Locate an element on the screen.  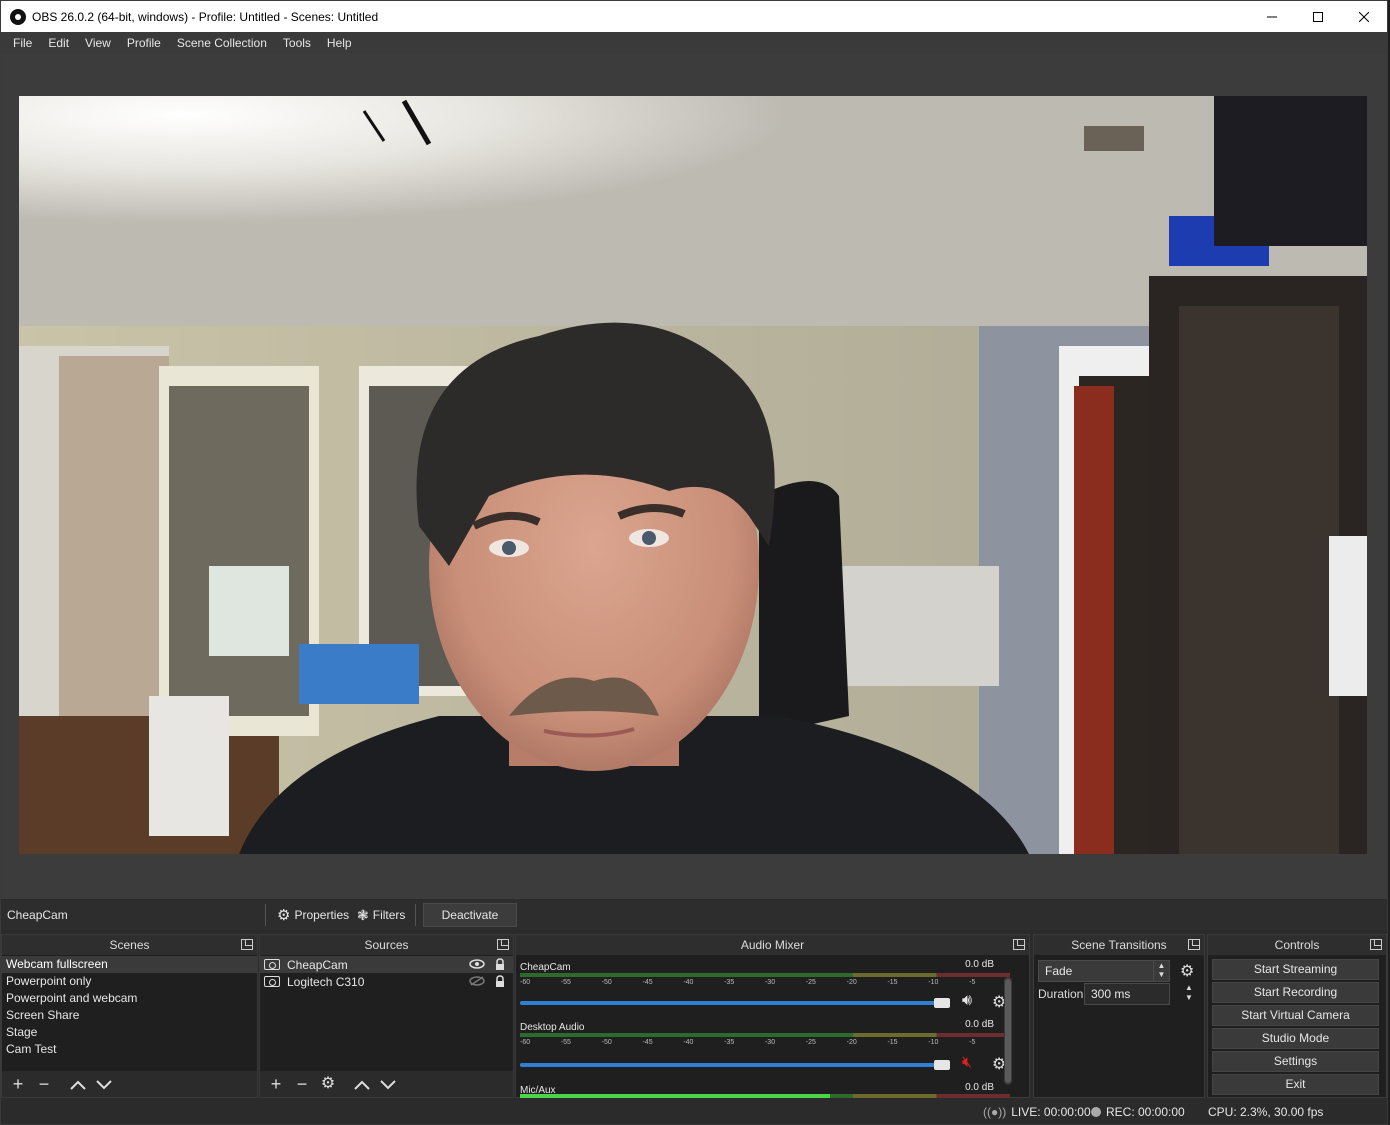
menu-edit: Edit is located at coordinates (58, 43).